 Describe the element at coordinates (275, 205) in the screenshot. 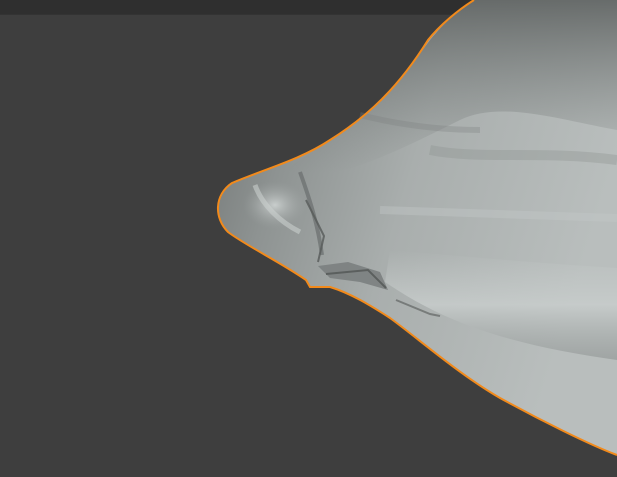

I see `cloth-tip-highlight` at that location.